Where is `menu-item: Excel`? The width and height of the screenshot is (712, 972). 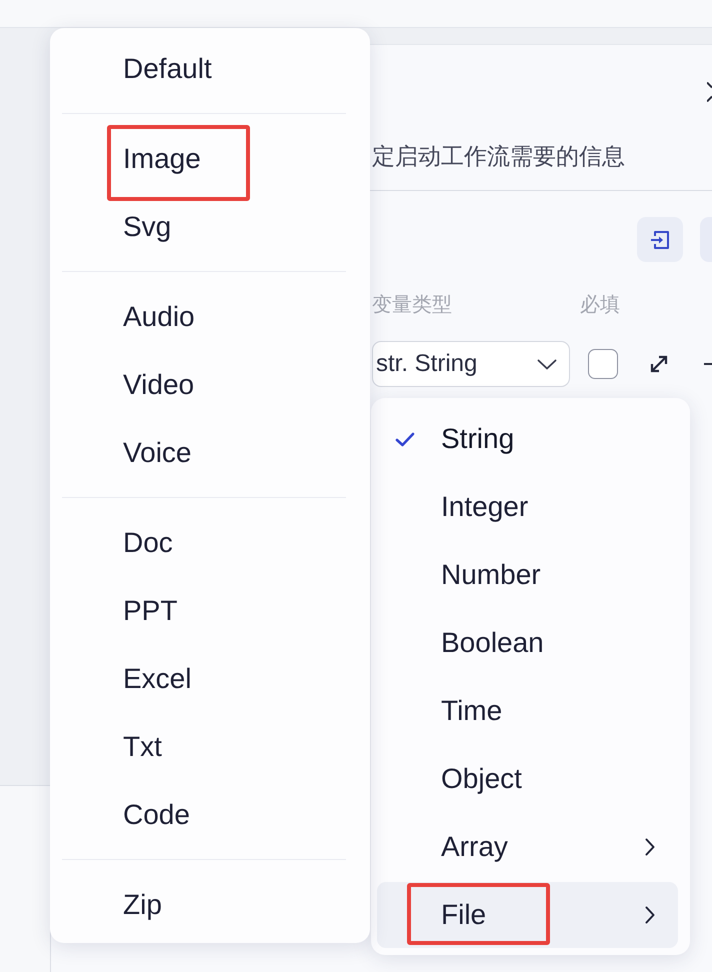 menu-item: Excel is located at coordinates (210, 679).